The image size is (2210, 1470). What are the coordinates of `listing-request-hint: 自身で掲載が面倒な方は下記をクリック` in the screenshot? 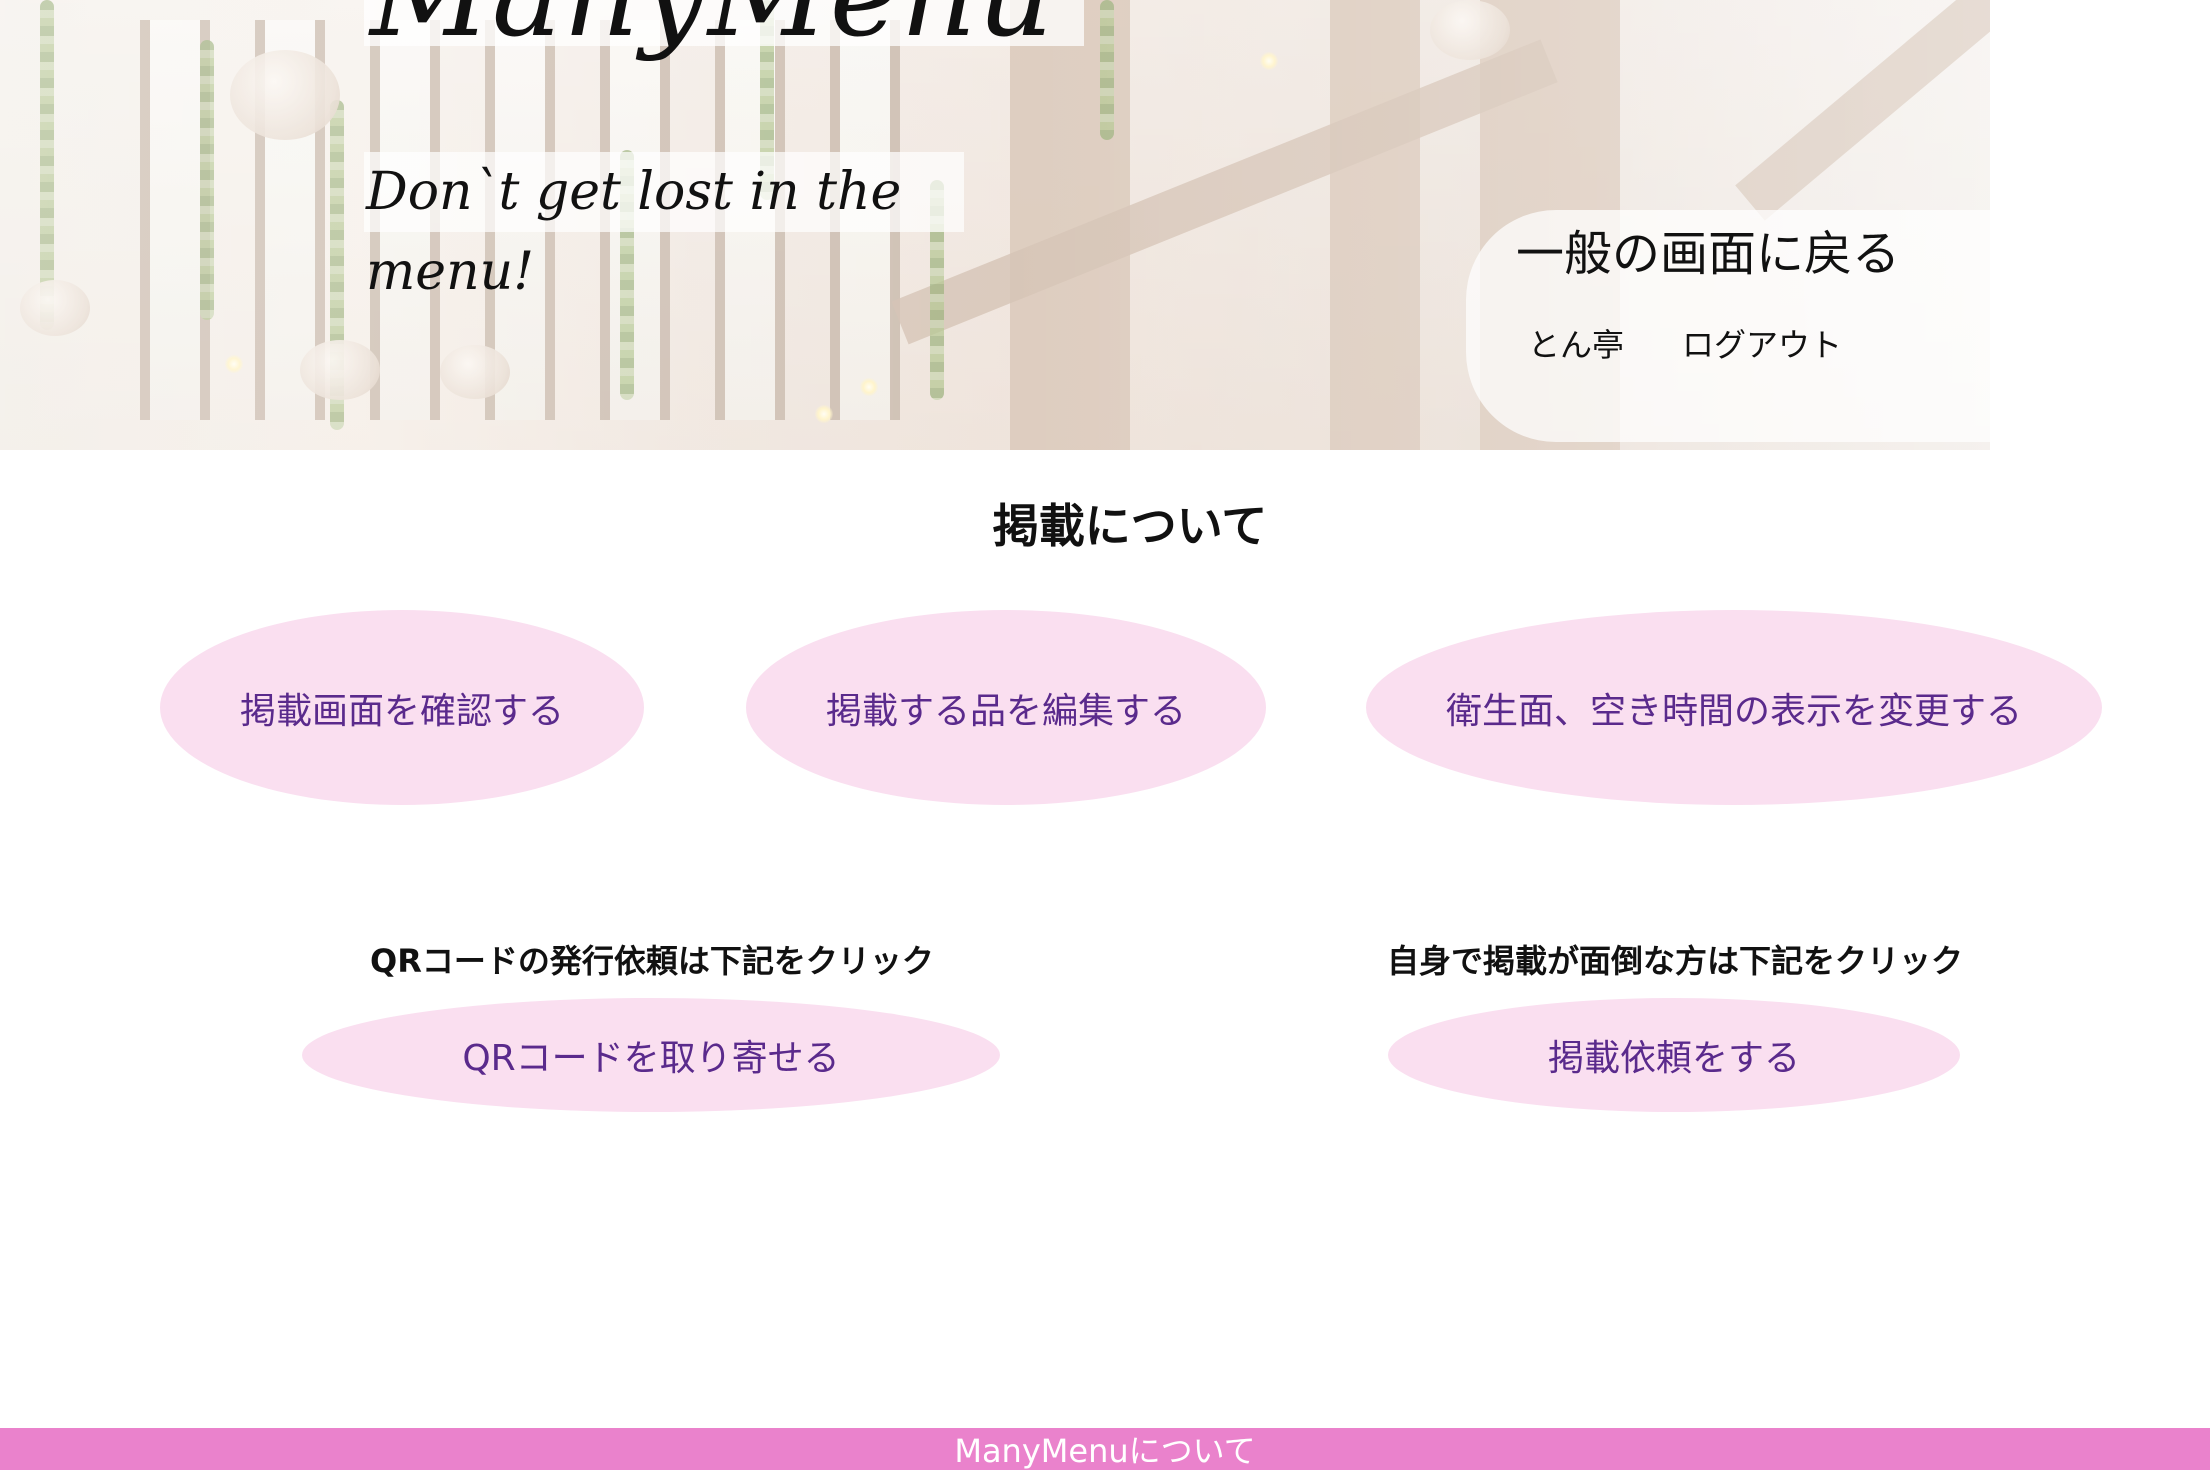 It's located at (1675, 961).